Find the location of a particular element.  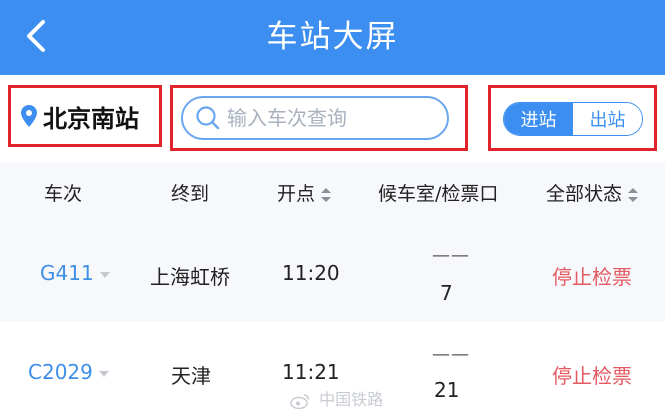

gate-number: 21 is located at coordinates (447, 390).